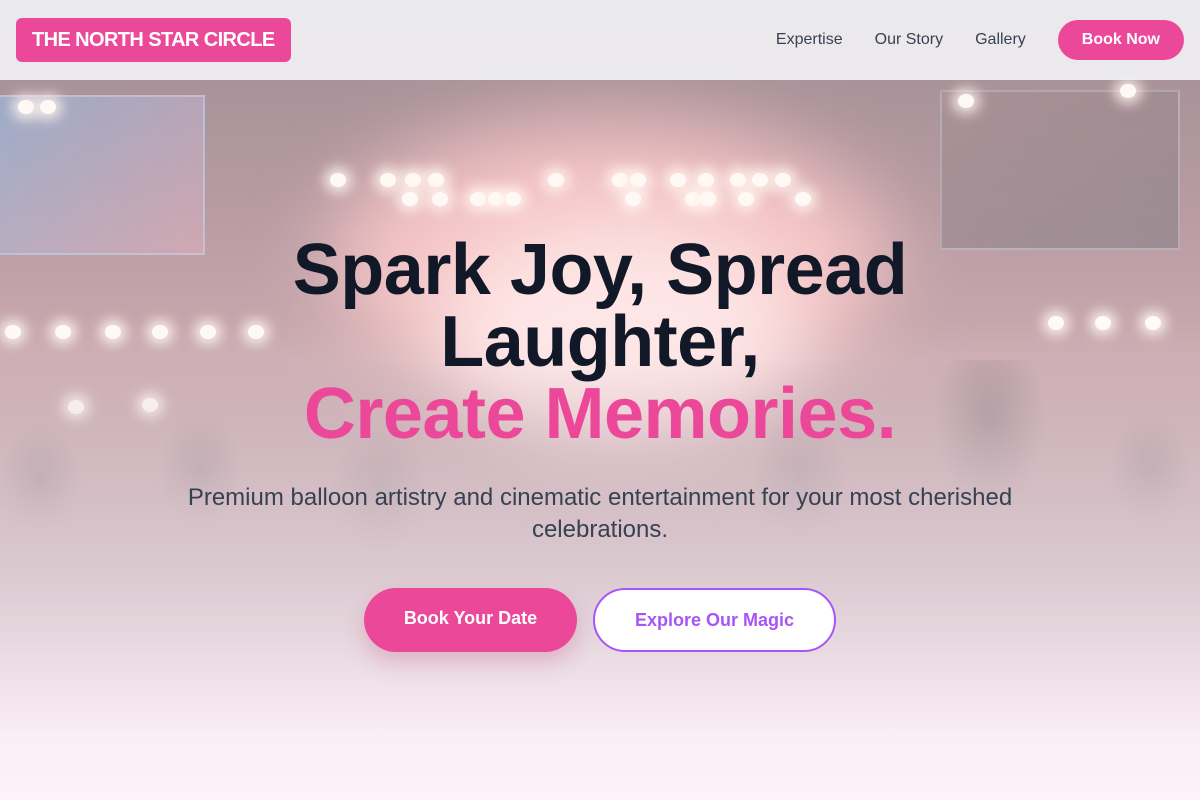 The height and width of the screenshot is (800, 1200). Describe the element at coordinates (470, 620) in the screenshot. I see `book-your-date-button: Book Your Date` at that location.